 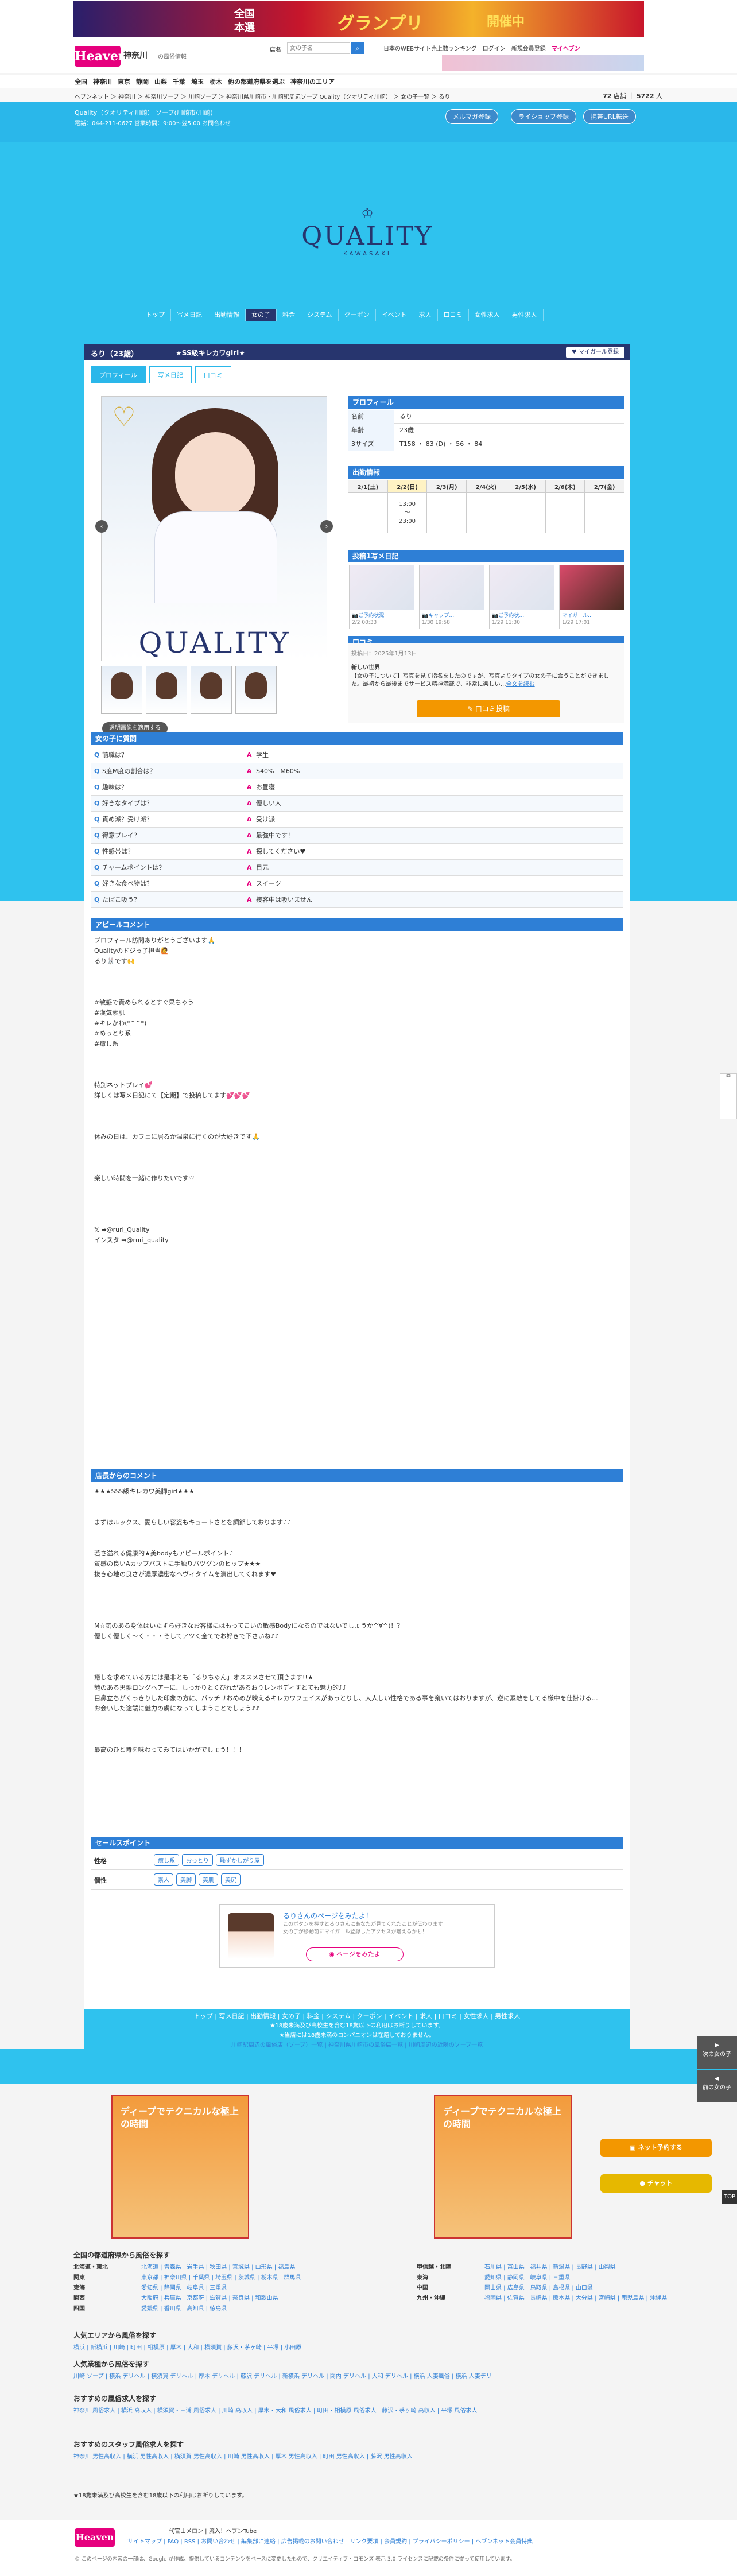 I want to click on mailmag-button: メルマガ登録, so click(x=471, y=116).